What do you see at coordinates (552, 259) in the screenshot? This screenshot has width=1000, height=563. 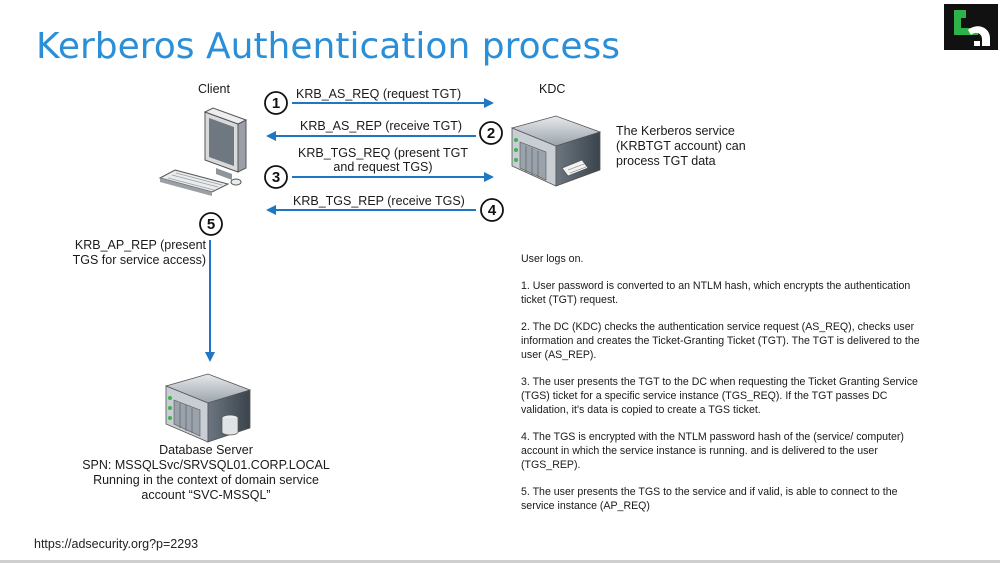 I see `description-intro: User logs on.` at bounding box center [552, 259].